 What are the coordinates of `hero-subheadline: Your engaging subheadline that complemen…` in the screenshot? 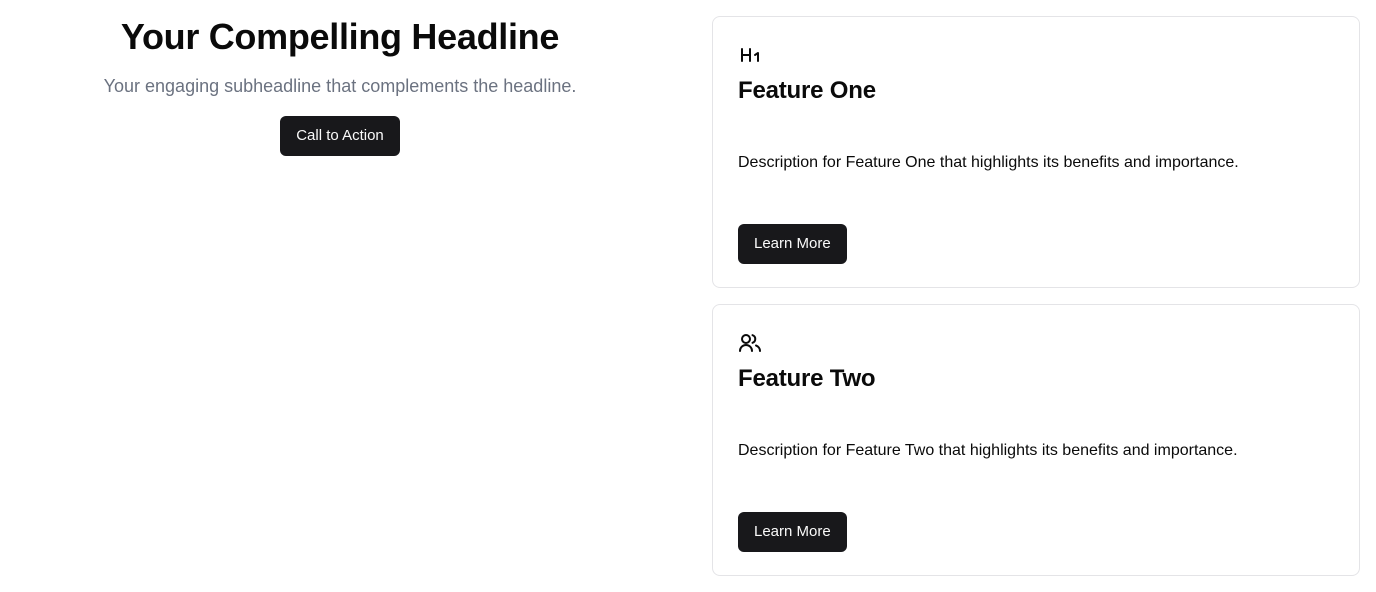 It's located at (340, 86).